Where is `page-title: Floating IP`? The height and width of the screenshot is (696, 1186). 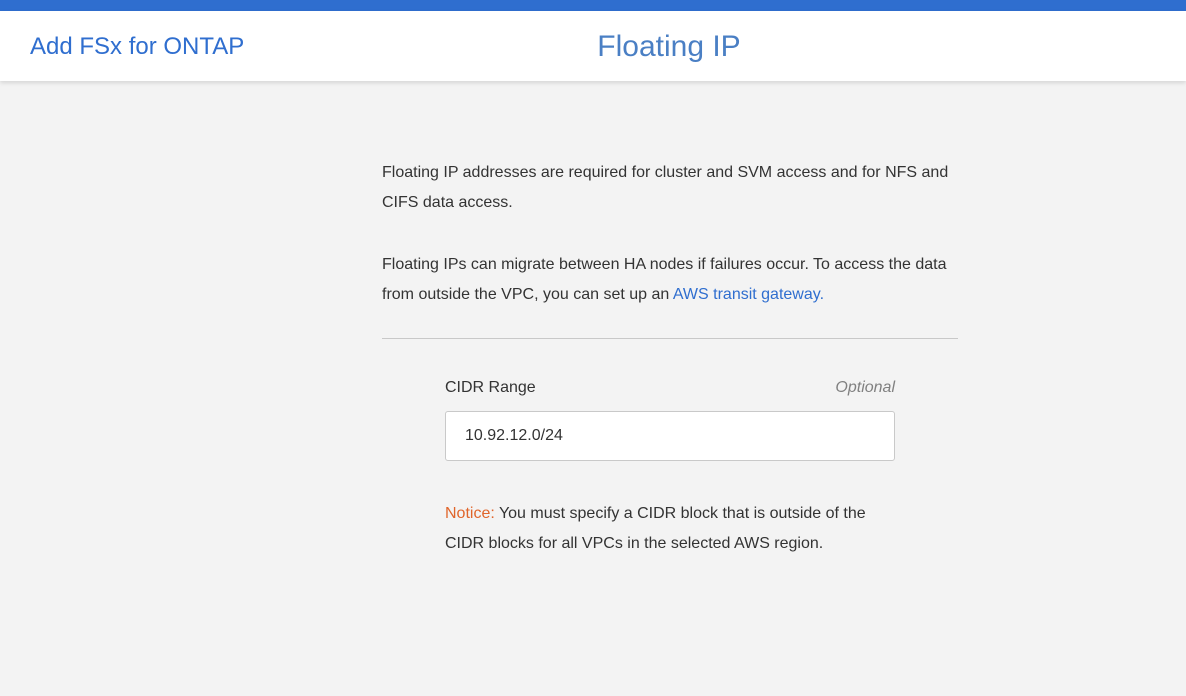
page-title: Floating IP is located at coordinates (669, 46).